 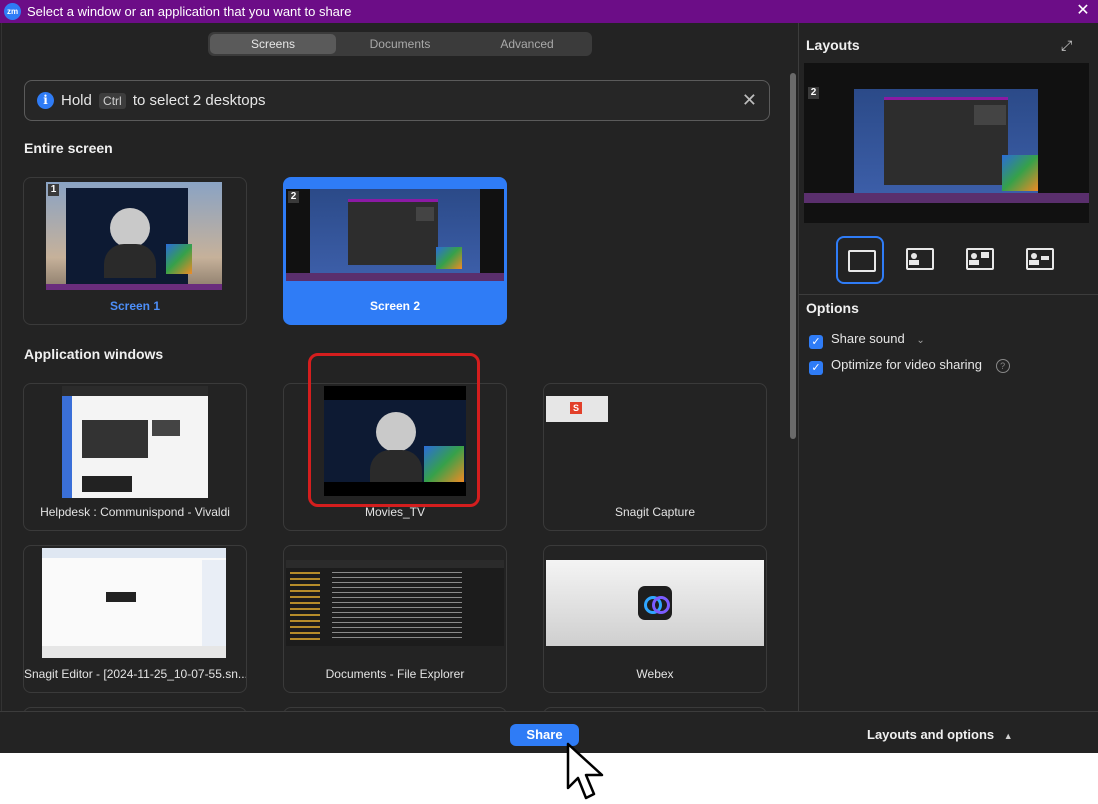 I want to click on source-tabs: Screens Documents Advanced, so click(x=400, y=44).